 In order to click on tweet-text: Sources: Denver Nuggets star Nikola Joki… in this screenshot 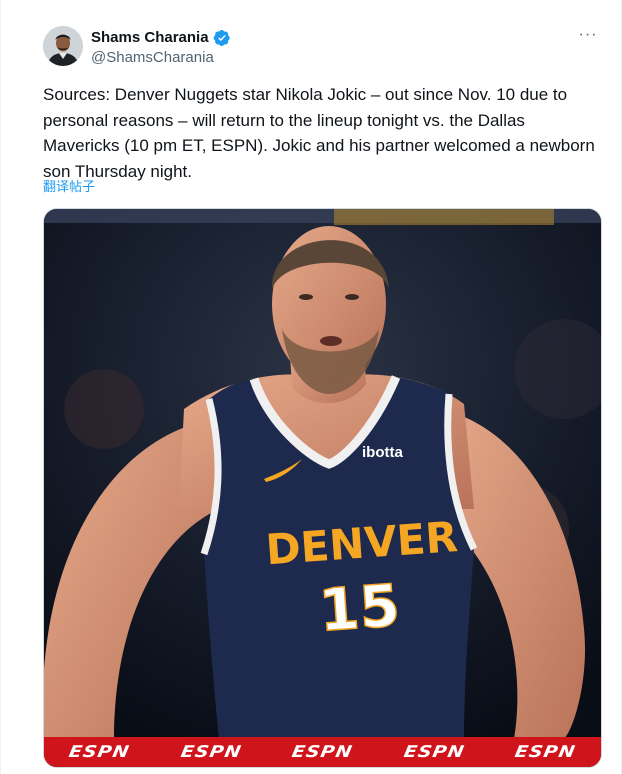, I will do `click(321, 133)`.